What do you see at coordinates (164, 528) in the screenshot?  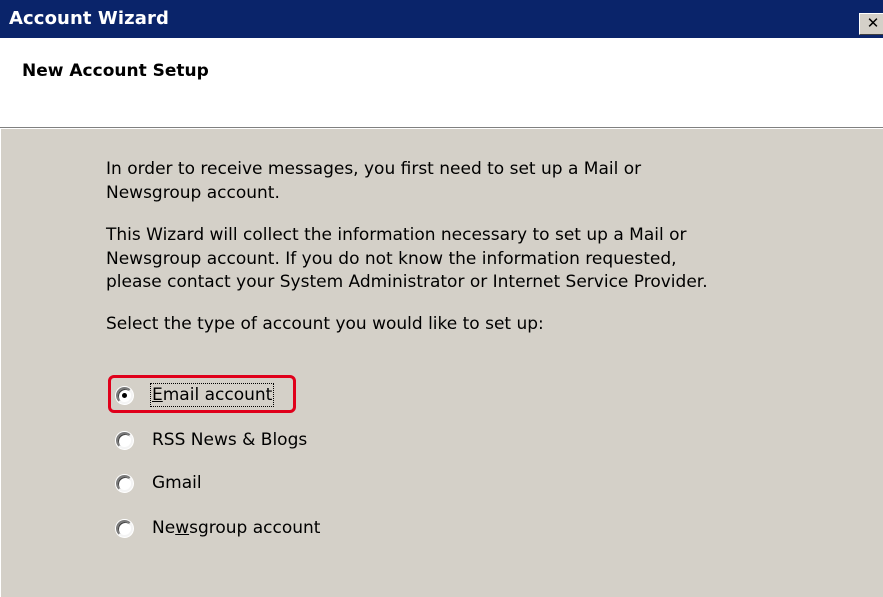 I see `label-text: Ne` at bounding box center [164, 528].